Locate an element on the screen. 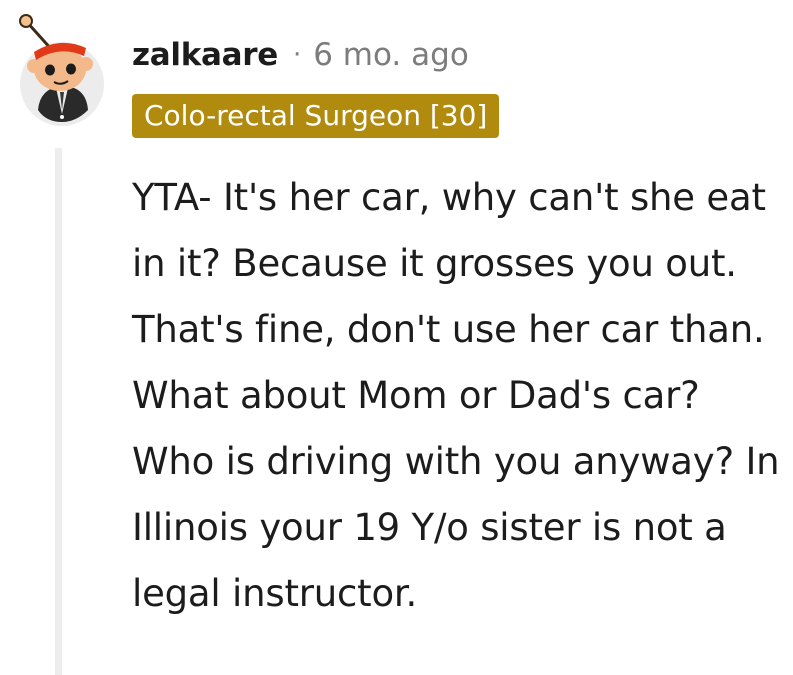  user-flair-badge: Colo-rectal Surgeon [30] is located at coordinates (316, 116).